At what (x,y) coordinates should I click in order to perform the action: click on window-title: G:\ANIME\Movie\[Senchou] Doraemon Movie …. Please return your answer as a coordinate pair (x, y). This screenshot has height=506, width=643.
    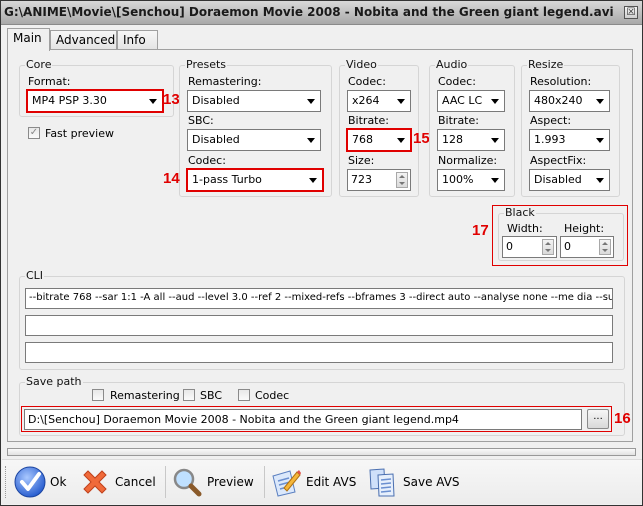
    Looking at the image, I should click on (309, 12).